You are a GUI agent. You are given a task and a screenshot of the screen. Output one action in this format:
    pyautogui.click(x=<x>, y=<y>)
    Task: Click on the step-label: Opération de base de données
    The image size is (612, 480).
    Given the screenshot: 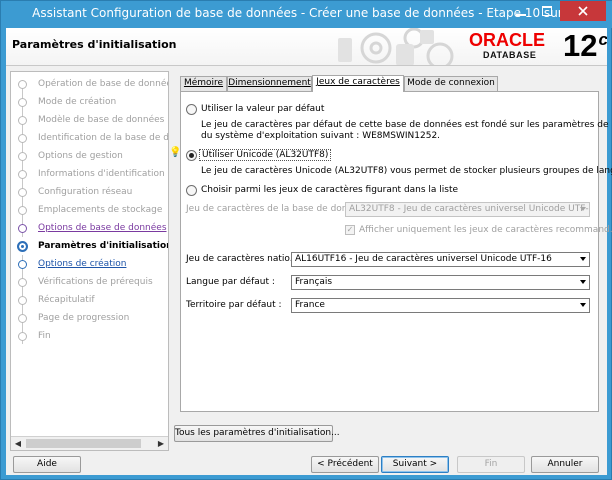 What is the action you would take?
    pyautogui.click(x=103, y=84)
    